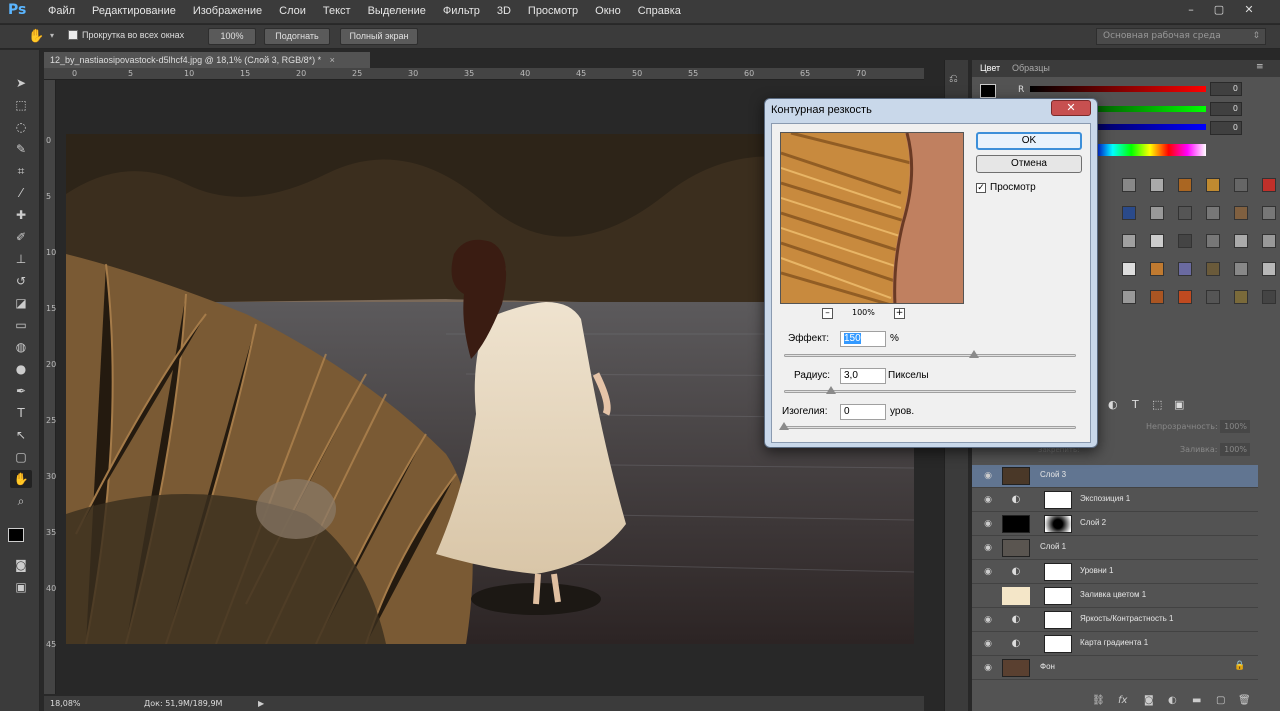 Image resolution: width=1280 pixels, height=711 pixels. Describe the element at coordinates (1029, 164) in the screenshot. I see `cancel-button: Отмена` at that location.